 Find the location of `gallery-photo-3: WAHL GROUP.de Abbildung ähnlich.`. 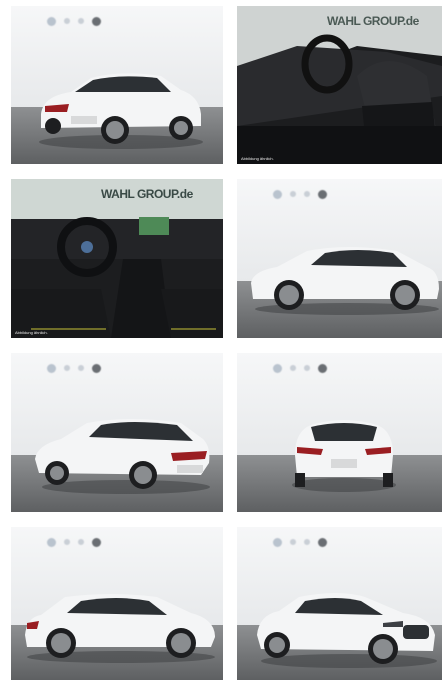

gallery-photo-3: WAHL GROUP.de Abbildung ähnlich. is located at coordinates (117, 258).